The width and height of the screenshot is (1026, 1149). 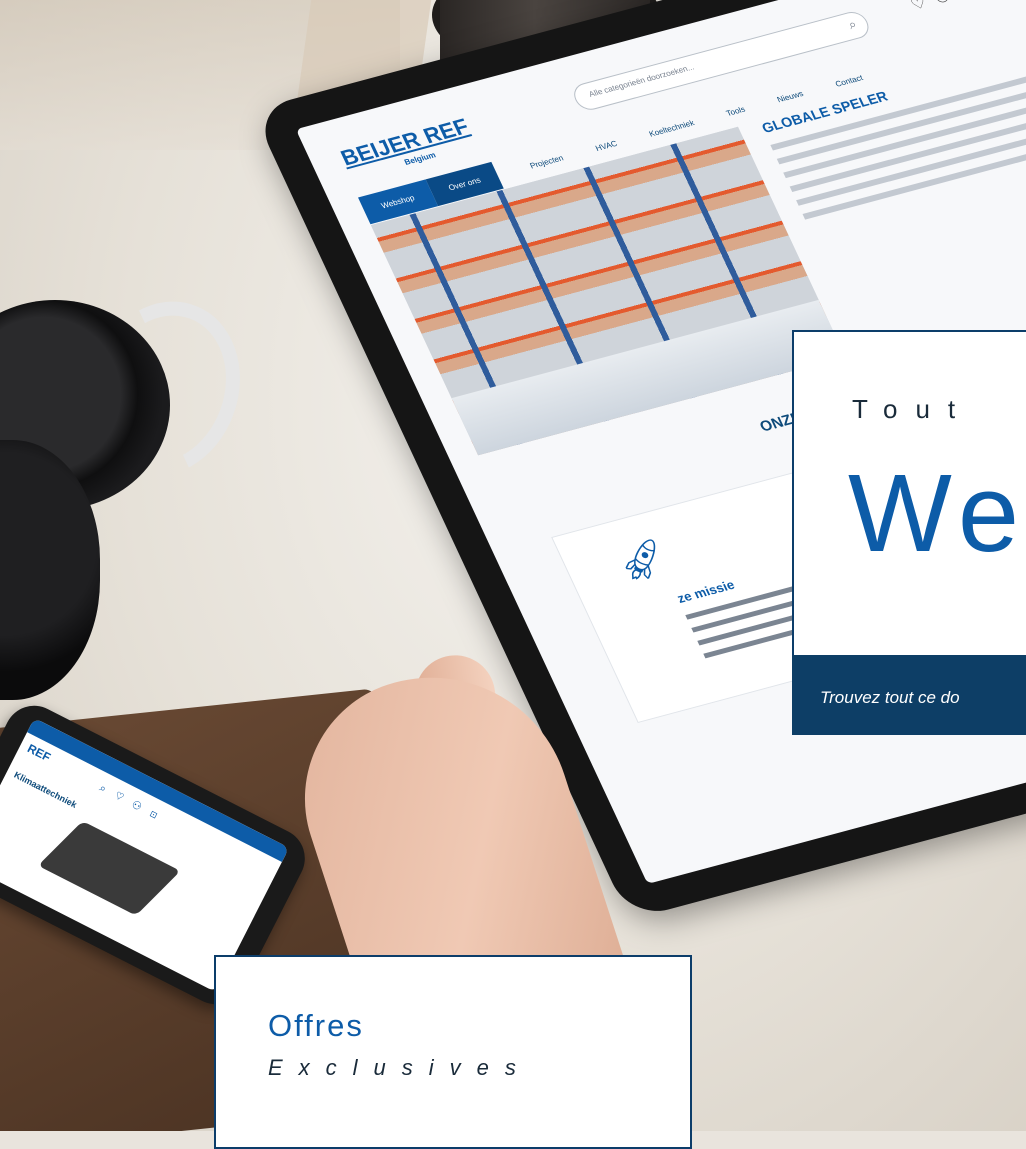 What do you see at coordinates (735, 111) in the screenshot?
I see `nav-item: Tools` at bounding box center [735, 111].